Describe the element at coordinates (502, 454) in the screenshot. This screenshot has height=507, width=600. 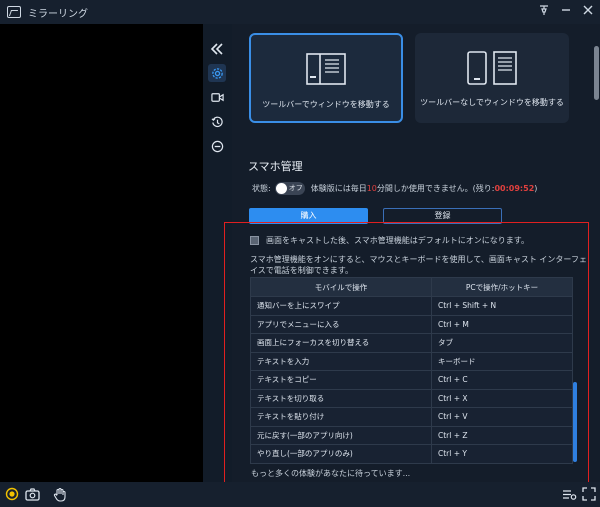
I see `pc-hotkey: Ctrl + Y` at that location.